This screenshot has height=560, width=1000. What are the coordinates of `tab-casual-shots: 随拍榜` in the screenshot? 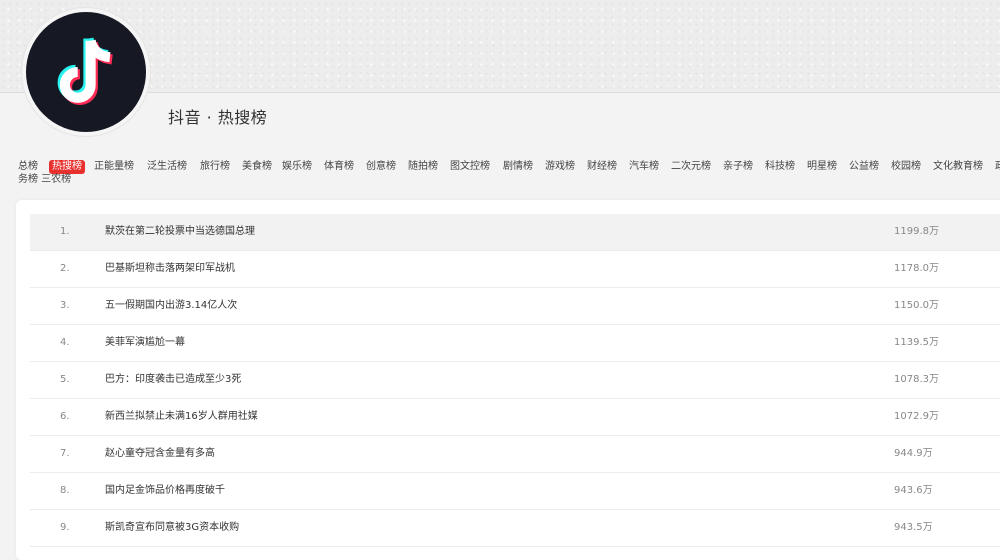 It's located at (423, 167).